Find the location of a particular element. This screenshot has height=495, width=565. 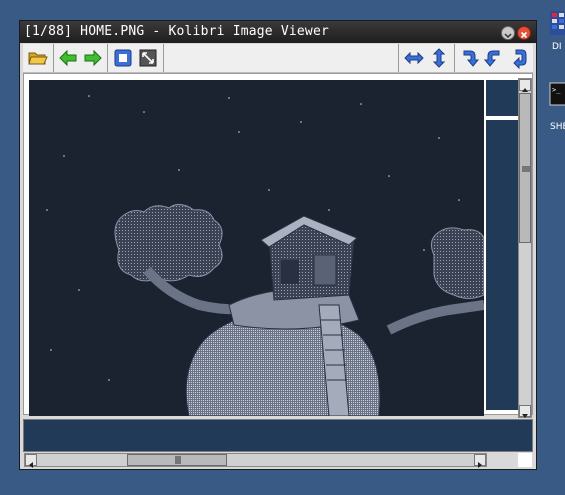

open-folder-button is located at coordinates (38, 58).